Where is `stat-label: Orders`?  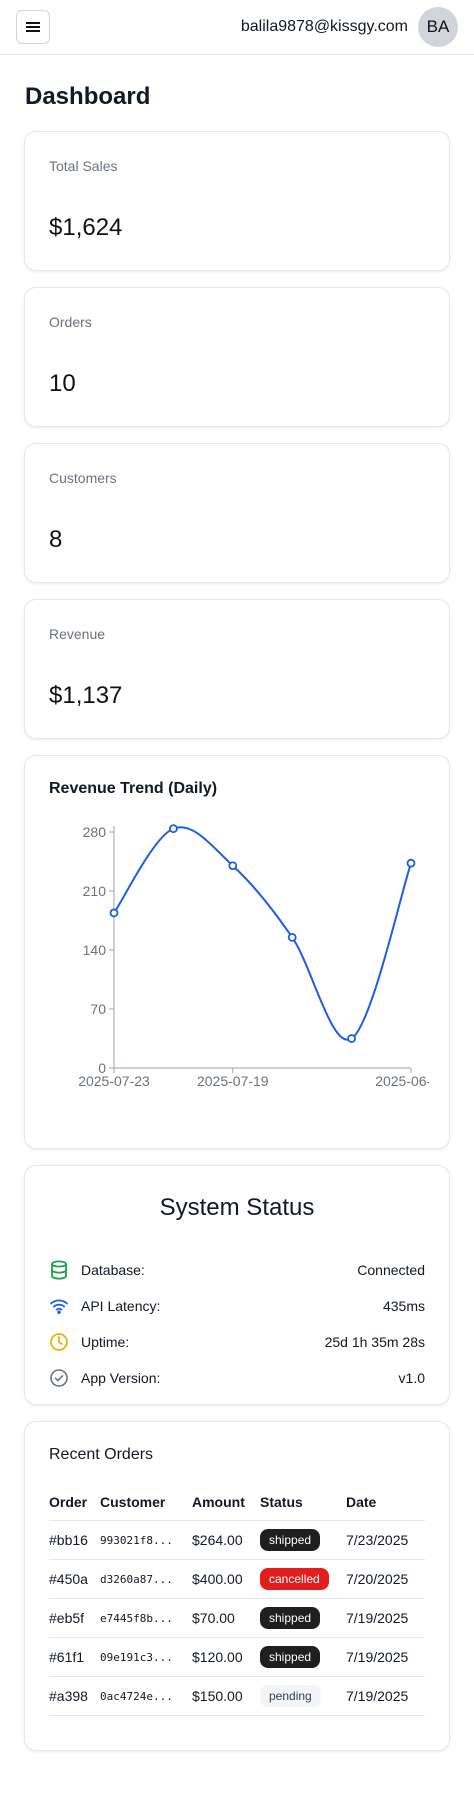 stat-label: Orders is located at coordinates (70, 322).